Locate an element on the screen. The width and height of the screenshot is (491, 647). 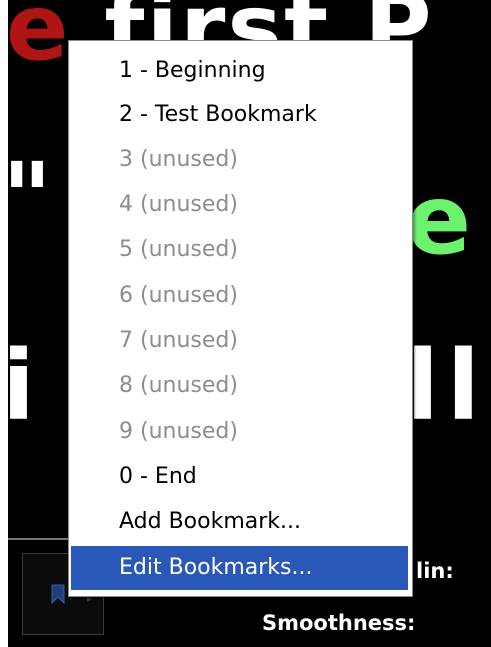
menu-item-bookmark-6: 6 (unused) is located at coordinates (178, 295).